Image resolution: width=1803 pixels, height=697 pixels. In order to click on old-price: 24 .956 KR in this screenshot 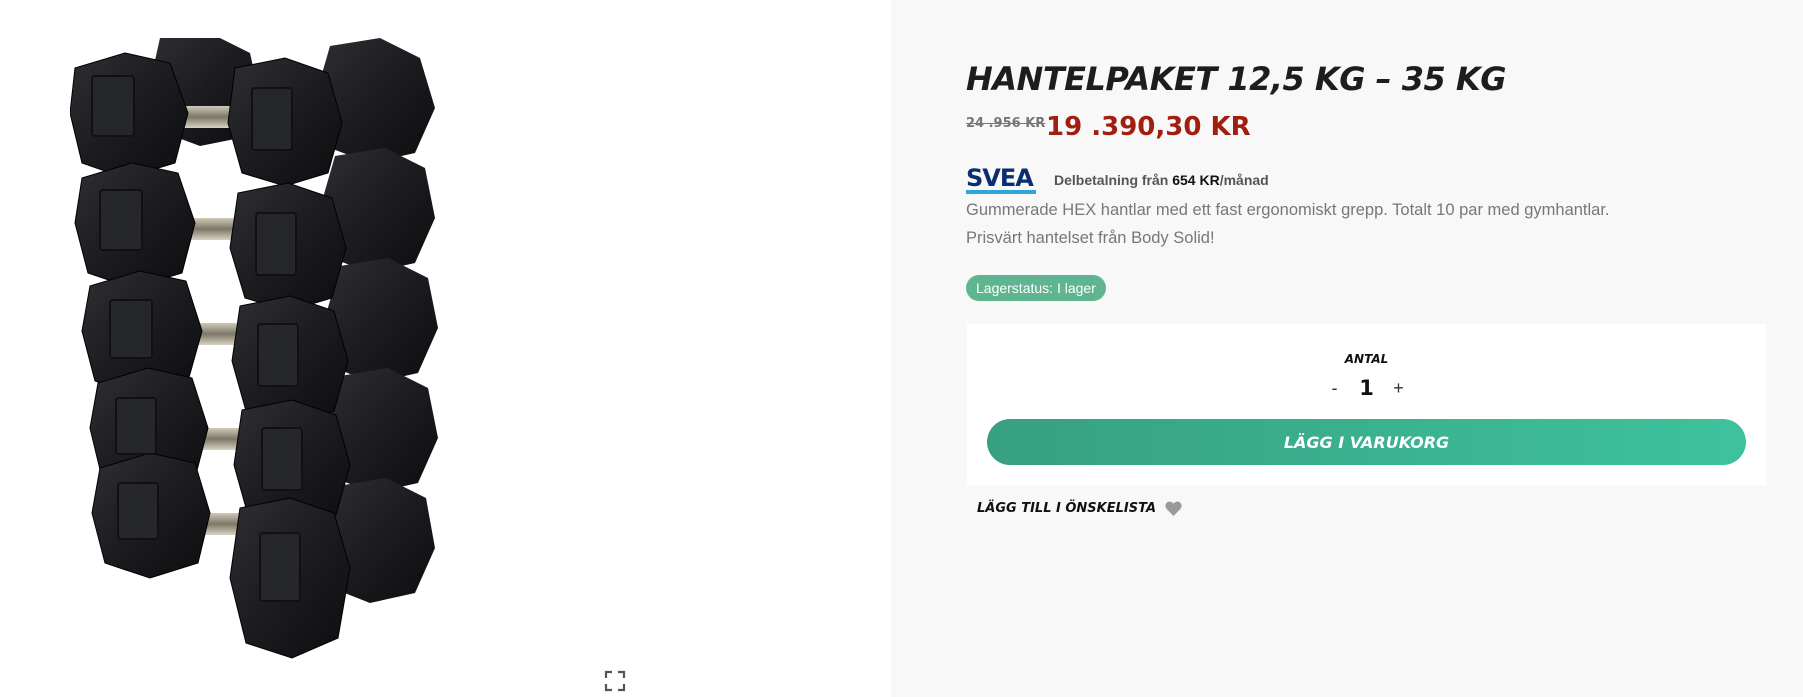, I will do `click(1006, 123)`.